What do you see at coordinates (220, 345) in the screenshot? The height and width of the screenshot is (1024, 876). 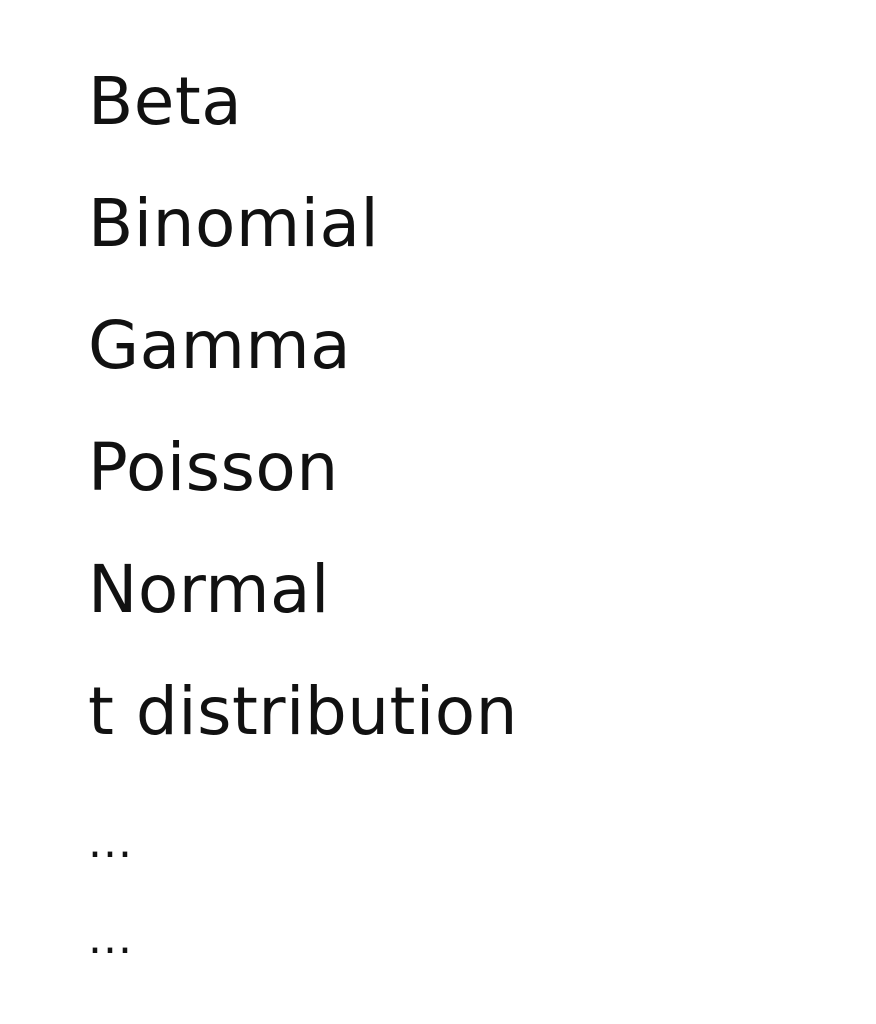 I see `list-item-gamma: Gamma` at bounding box center [220, 345].